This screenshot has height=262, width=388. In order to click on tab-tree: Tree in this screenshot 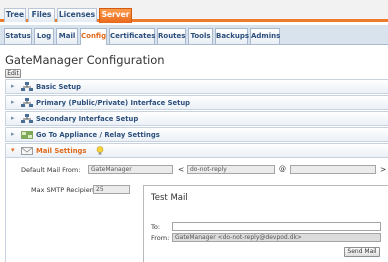, I will do `click(15, 15)`.